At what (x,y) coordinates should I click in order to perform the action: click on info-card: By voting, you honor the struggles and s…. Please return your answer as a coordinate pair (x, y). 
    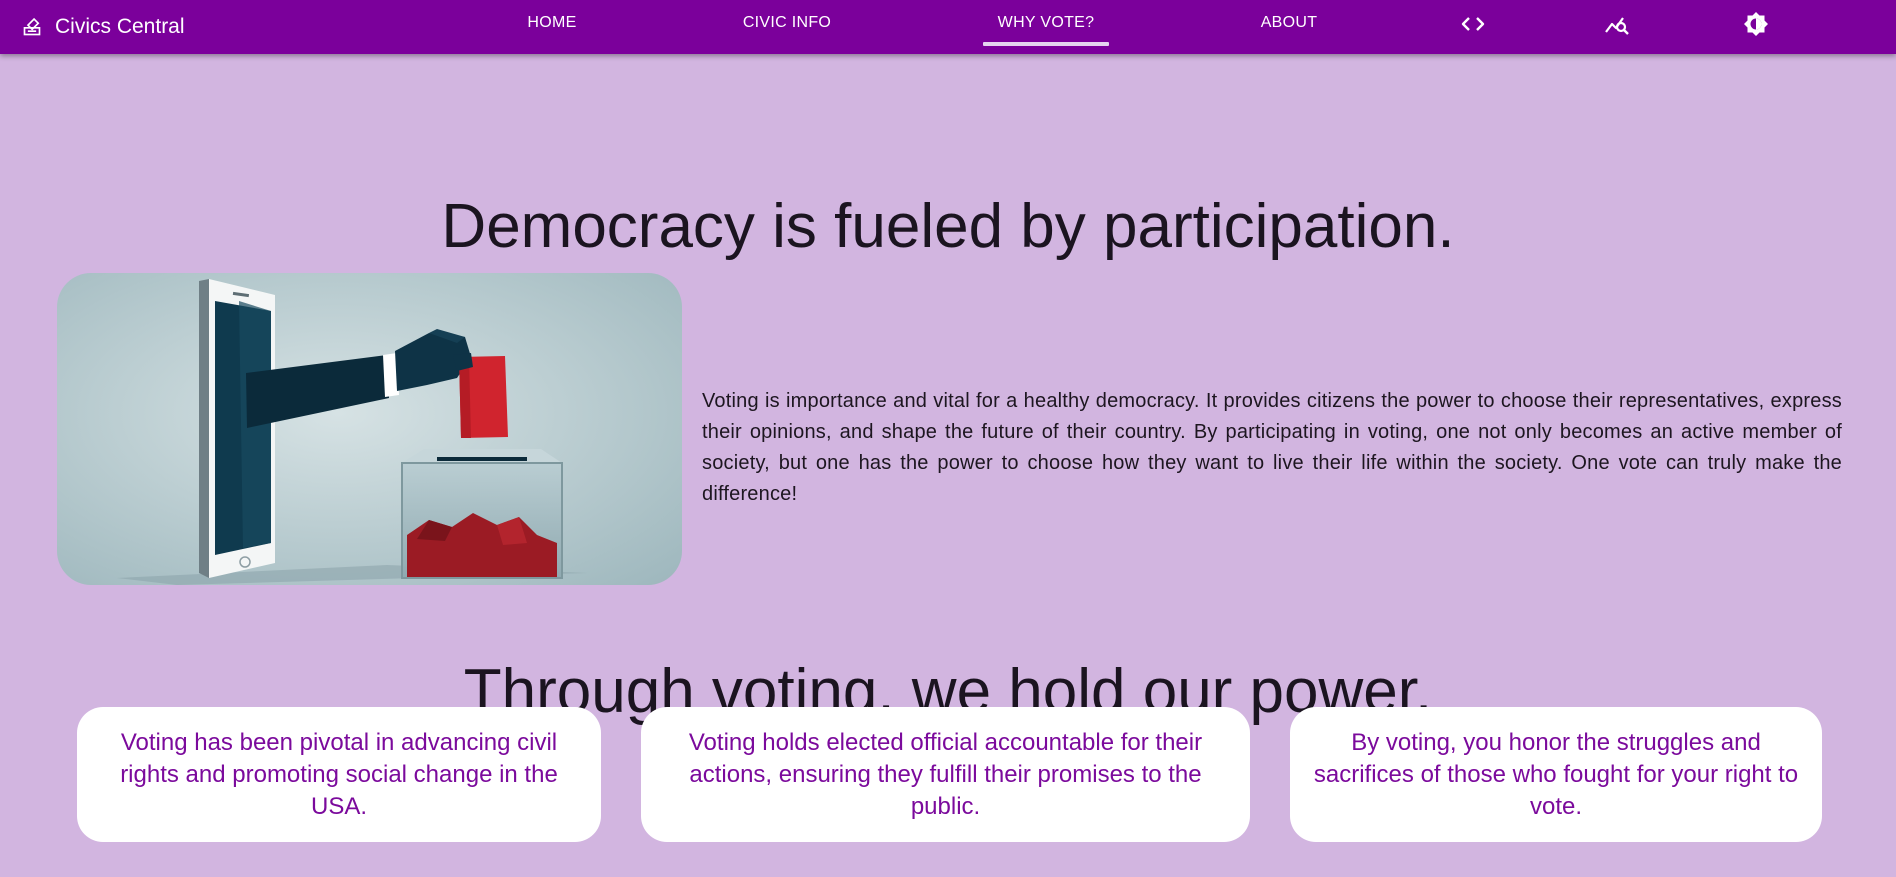
    Looking at the image, I should click on (1556, 774).